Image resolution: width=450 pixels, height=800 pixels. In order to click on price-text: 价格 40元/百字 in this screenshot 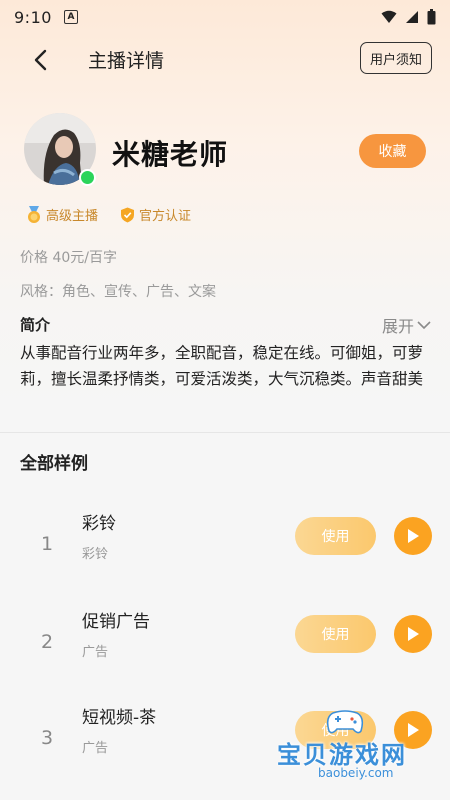, I will do `click(68, 258)`.